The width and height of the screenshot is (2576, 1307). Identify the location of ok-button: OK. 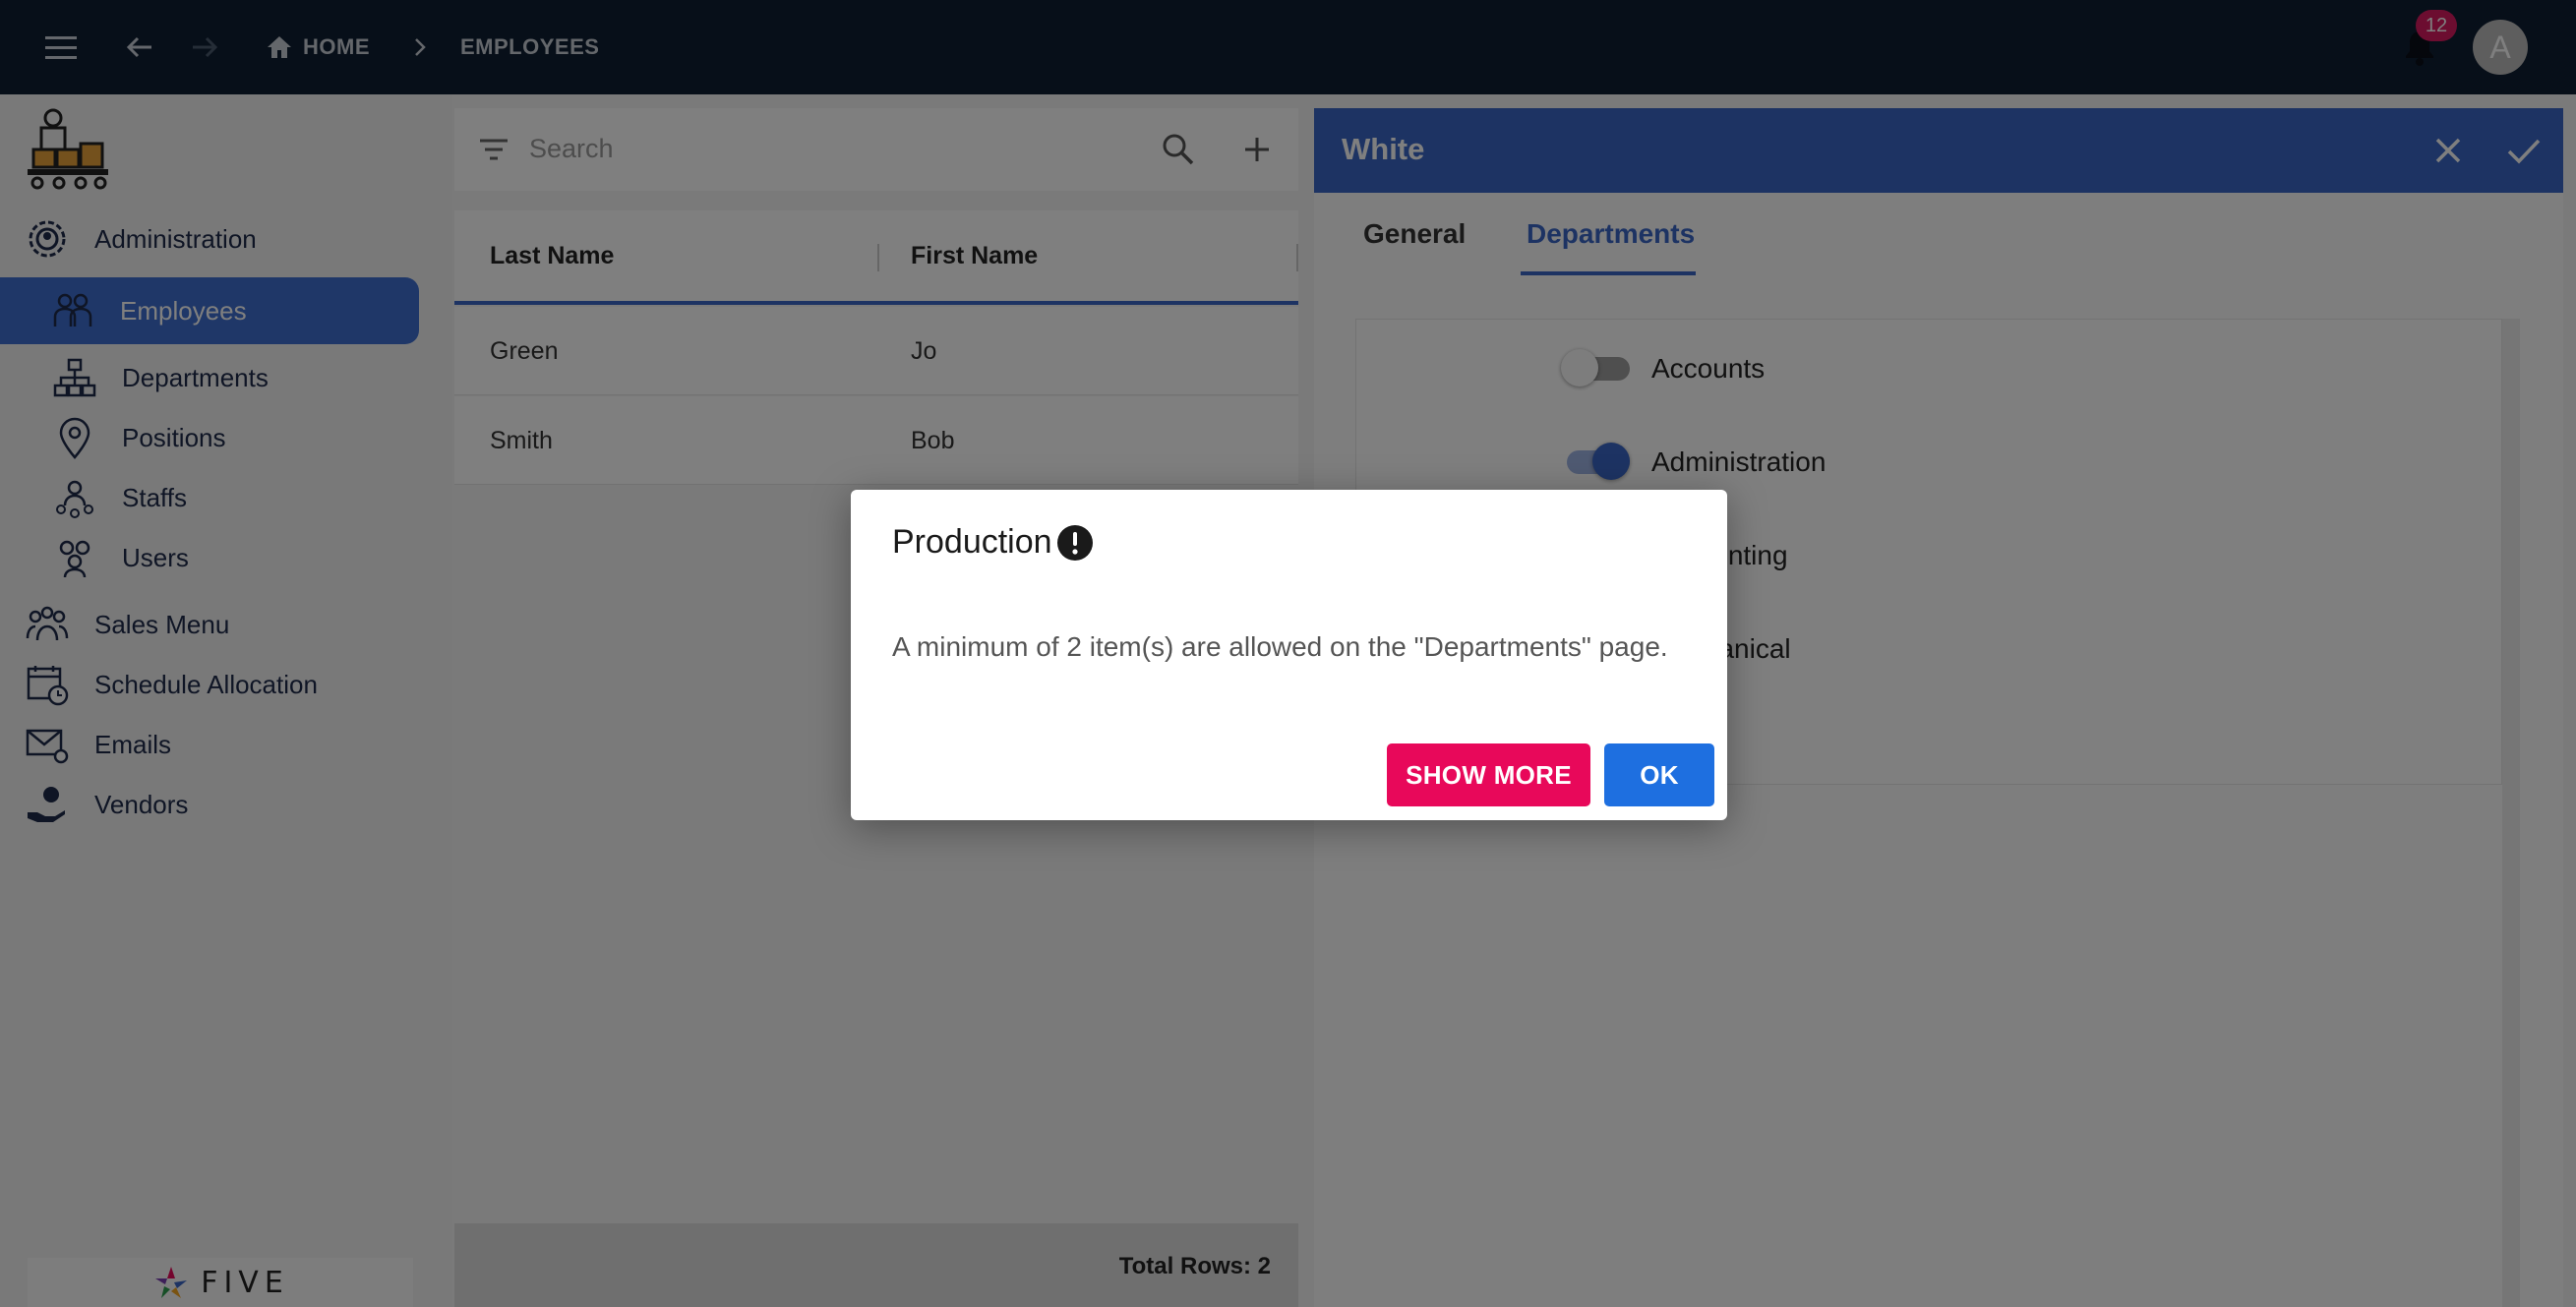
(1659, 774).